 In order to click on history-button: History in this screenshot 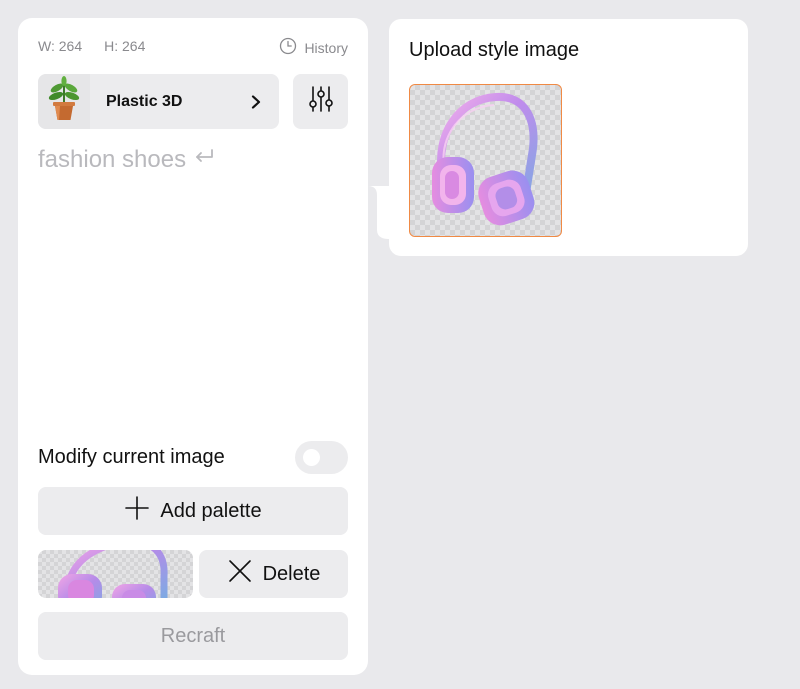, I will do `click(313, 47)`.